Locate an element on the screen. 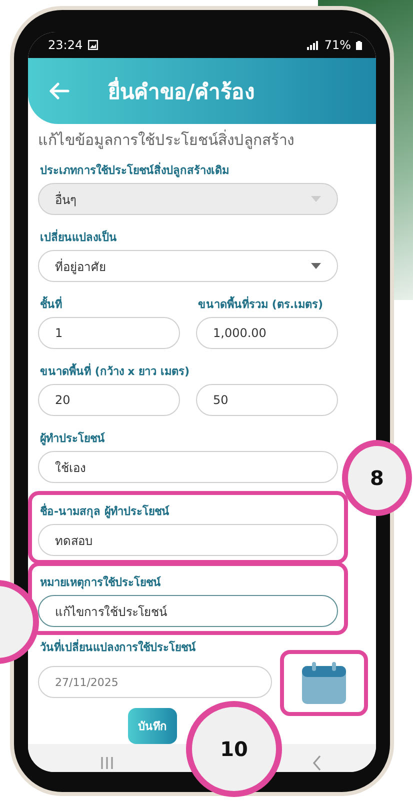  field-label: ขนาดพื้นที่รวม (ตร.เมตร) is located at coordinates (261, 304).